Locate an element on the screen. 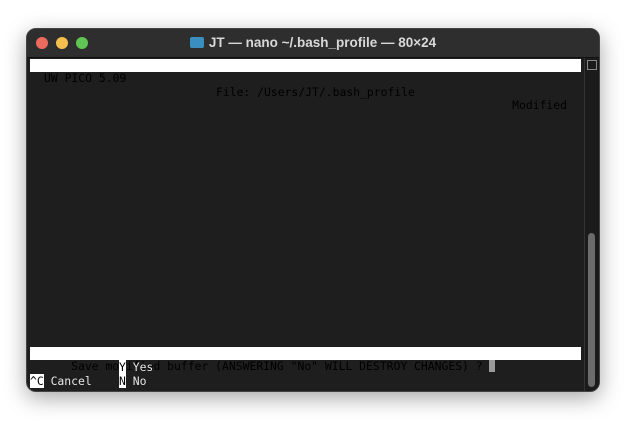  option-key: N is located at coordinates (122, 381).